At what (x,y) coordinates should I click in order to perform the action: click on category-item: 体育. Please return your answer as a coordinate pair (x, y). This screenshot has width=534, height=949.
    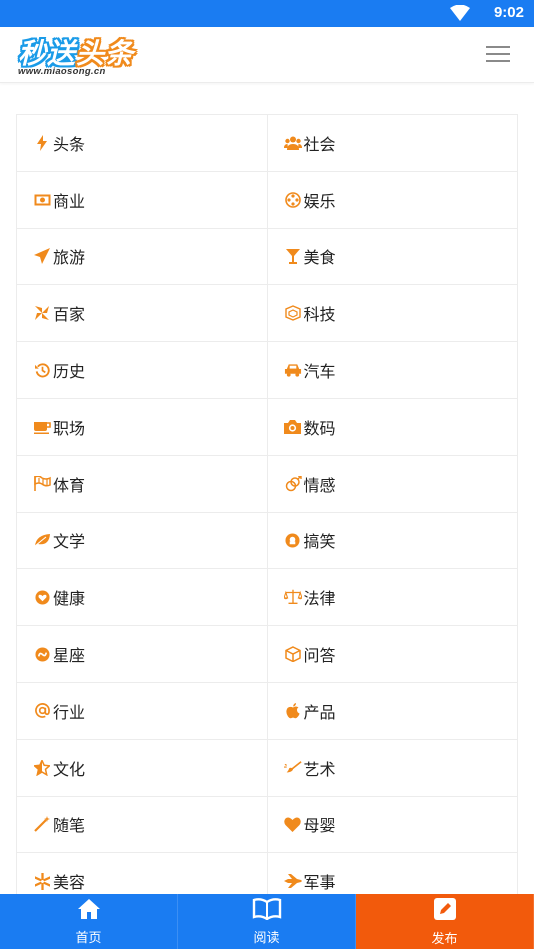
    Looking at the image, I should click on (142, 484).